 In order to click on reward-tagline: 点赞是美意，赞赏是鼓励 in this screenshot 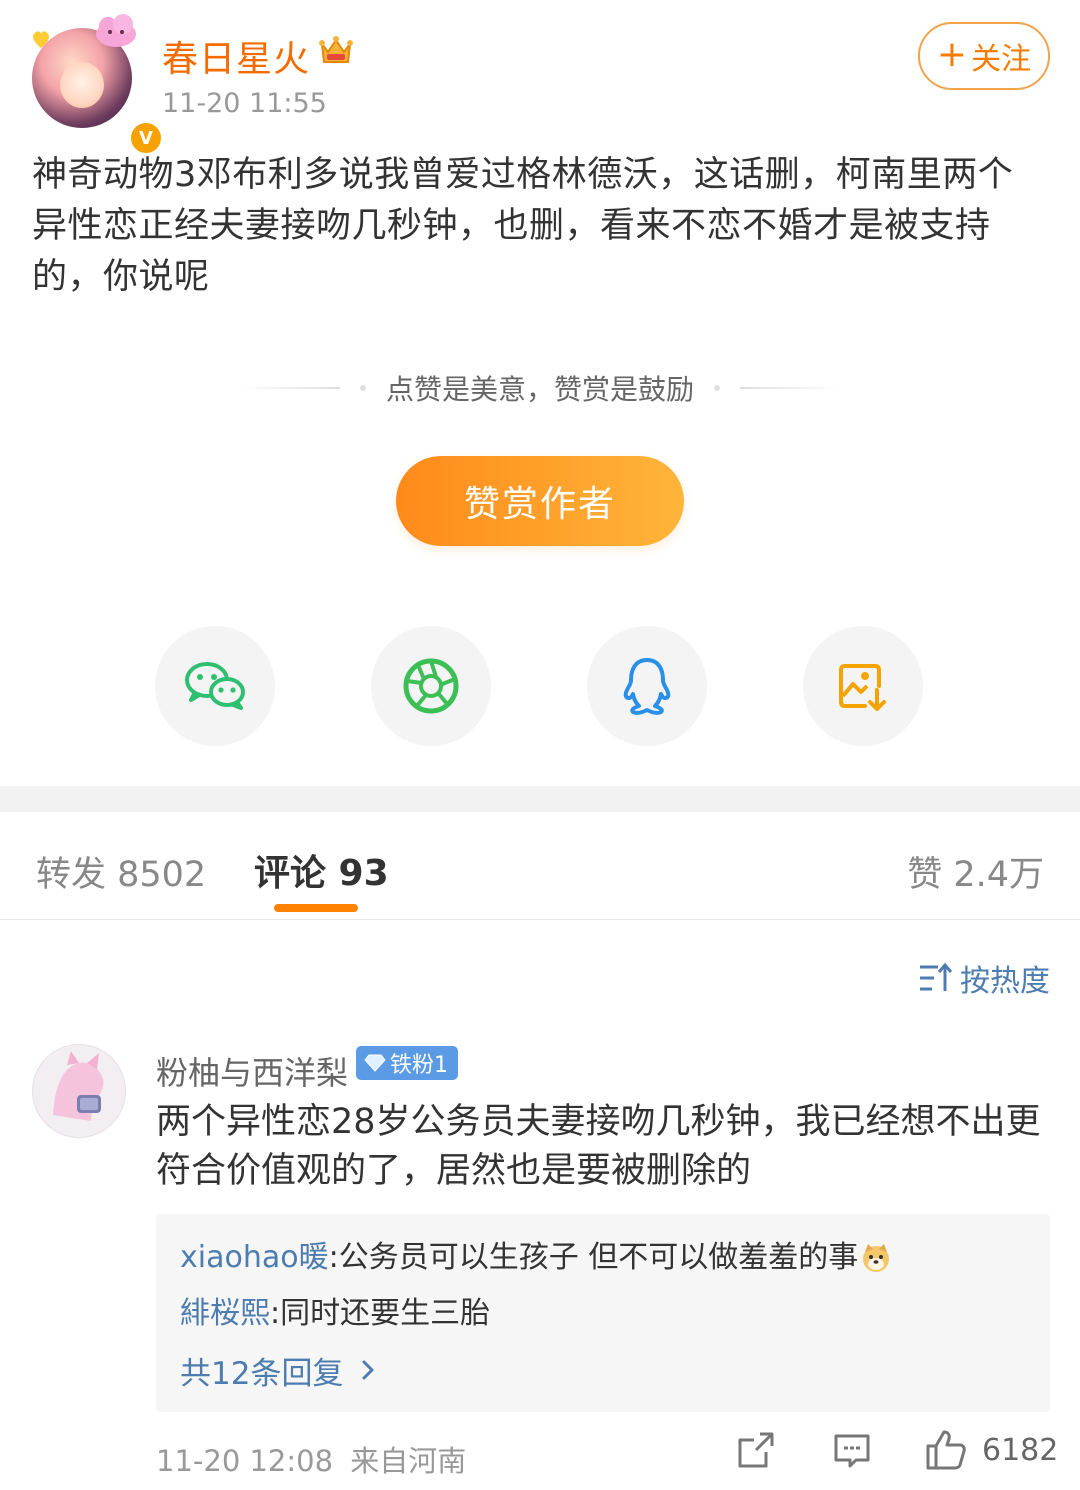, I will do `click(540, 388)`.